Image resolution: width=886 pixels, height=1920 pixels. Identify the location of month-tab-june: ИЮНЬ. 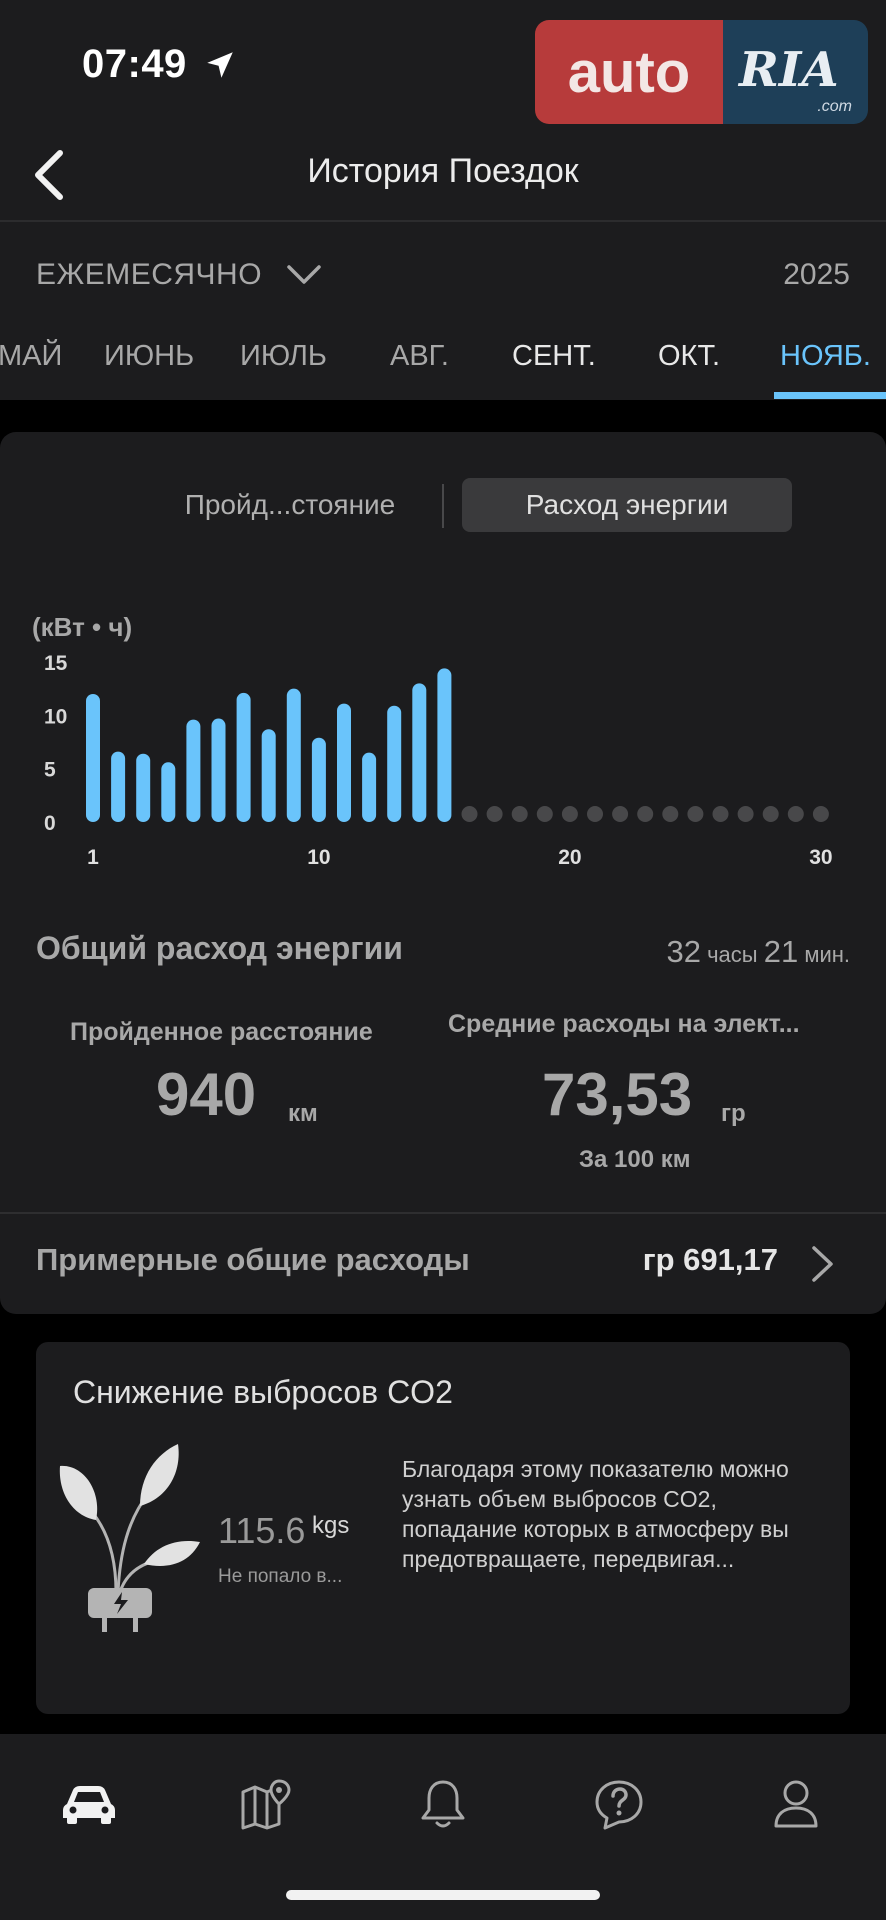
(149, 356).